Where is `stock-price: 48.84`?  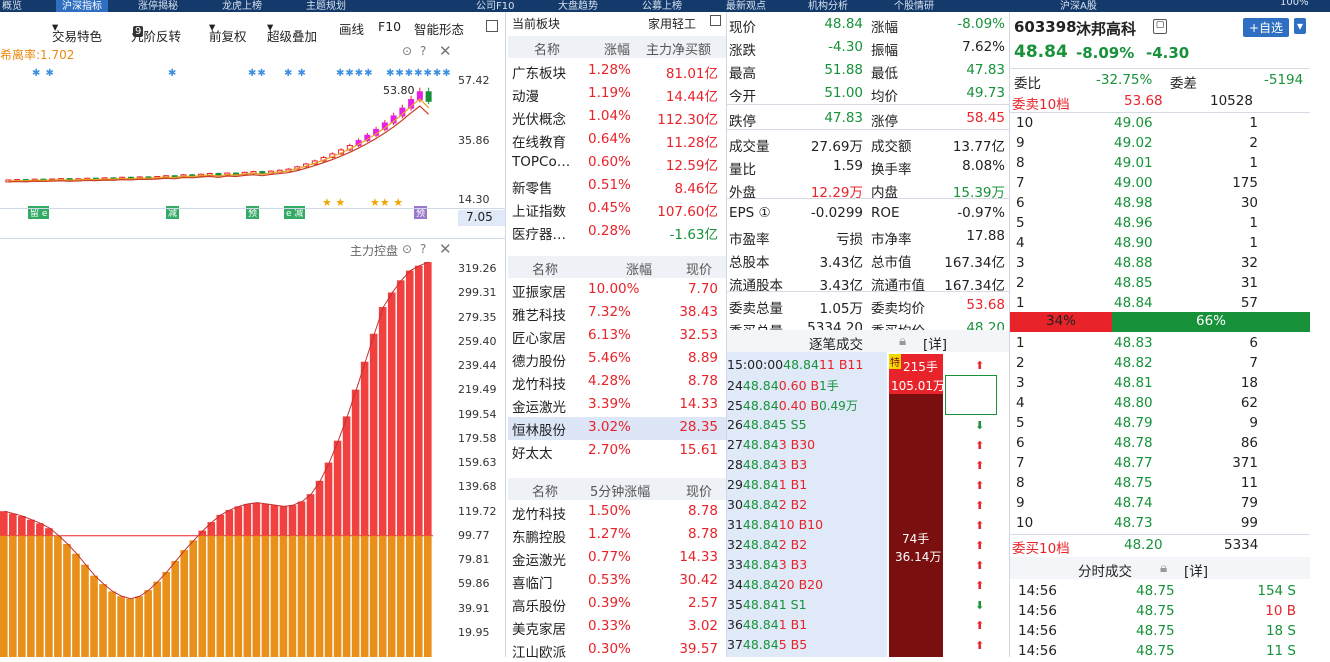 stock-price: 48.84 is located at coordinates (1041, 52).